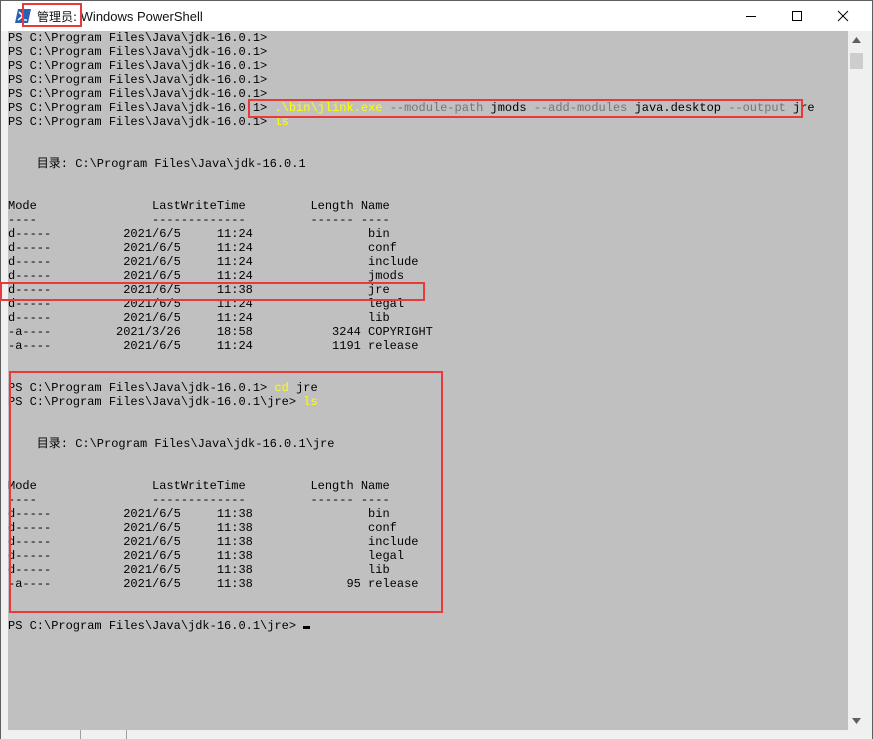 This screenshot has height=739, width=873. I want to click on minimize-icon, so click(751, 16).